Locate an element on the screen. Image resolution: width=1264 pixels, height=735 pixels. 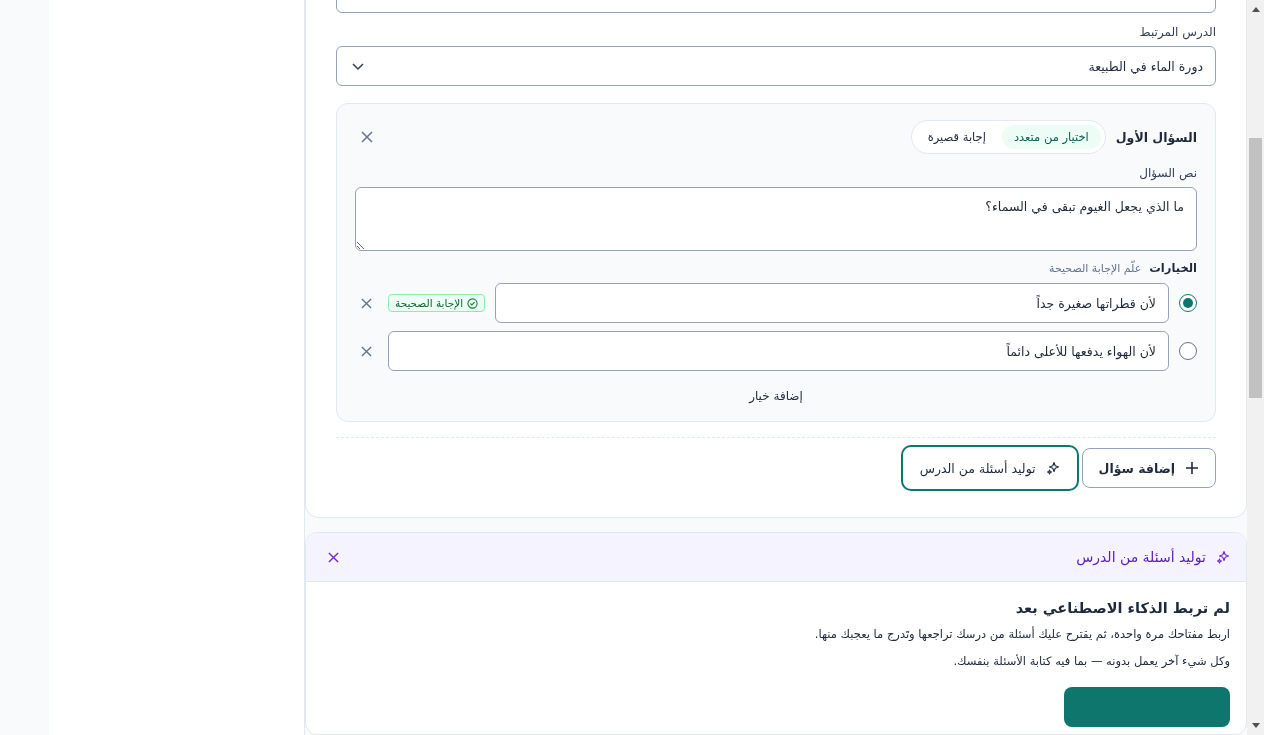
lesson-select: دورة الماء في الطبيعة is located at coordinates (776, 66).